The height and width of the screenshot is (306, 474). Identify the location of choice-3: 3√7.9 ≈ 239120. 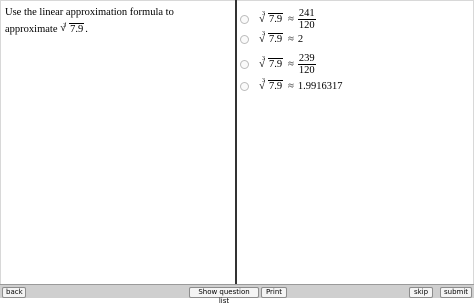
(278, 64).